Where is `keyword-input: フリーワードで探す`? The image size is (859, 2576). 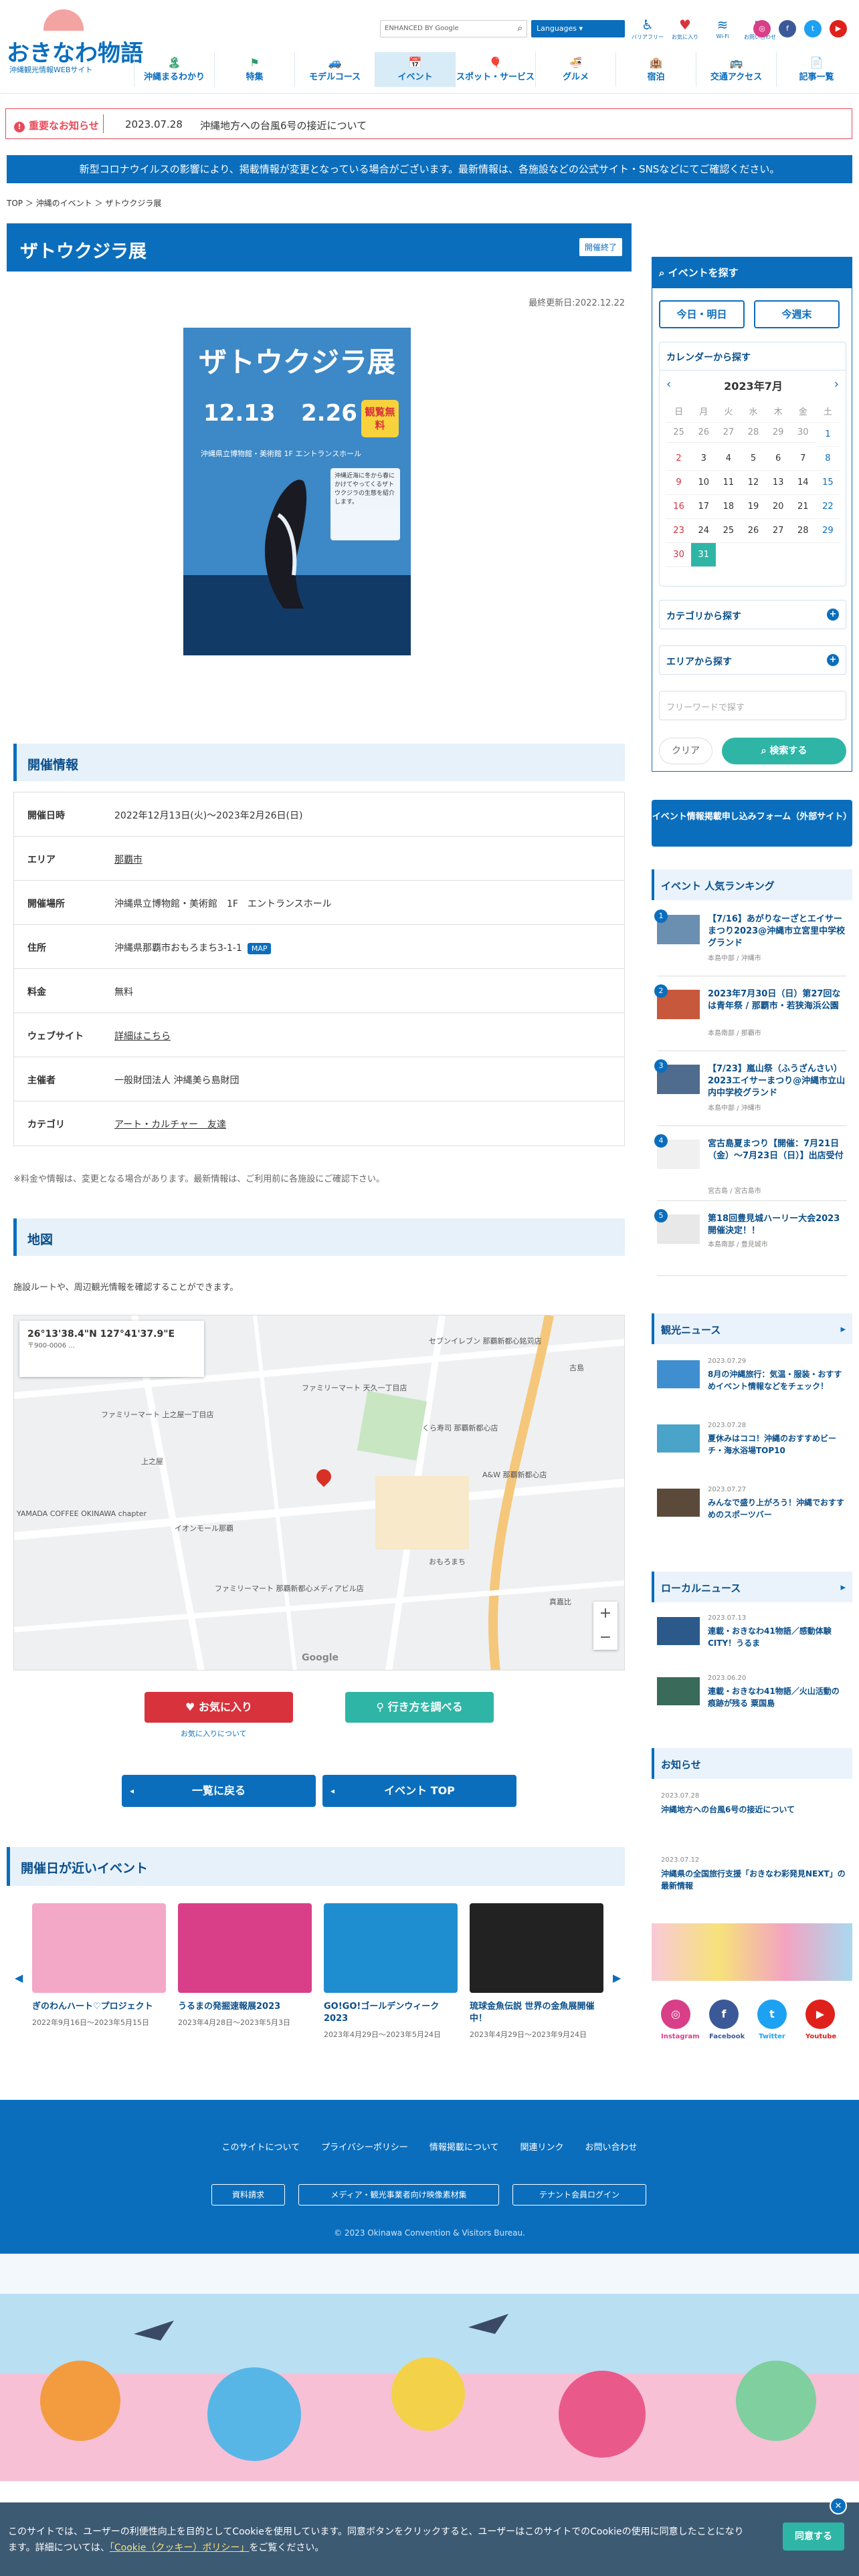
keyword-input: フリーワードで探す is located at coordinates (752, 706).